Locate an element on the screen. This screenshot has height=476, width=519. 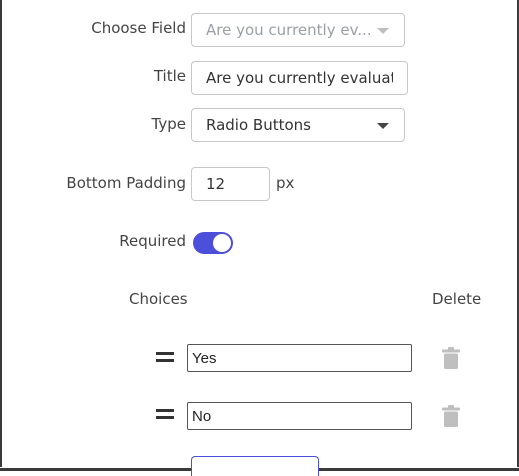
required-label: Required is located at coordinates (152, 241).